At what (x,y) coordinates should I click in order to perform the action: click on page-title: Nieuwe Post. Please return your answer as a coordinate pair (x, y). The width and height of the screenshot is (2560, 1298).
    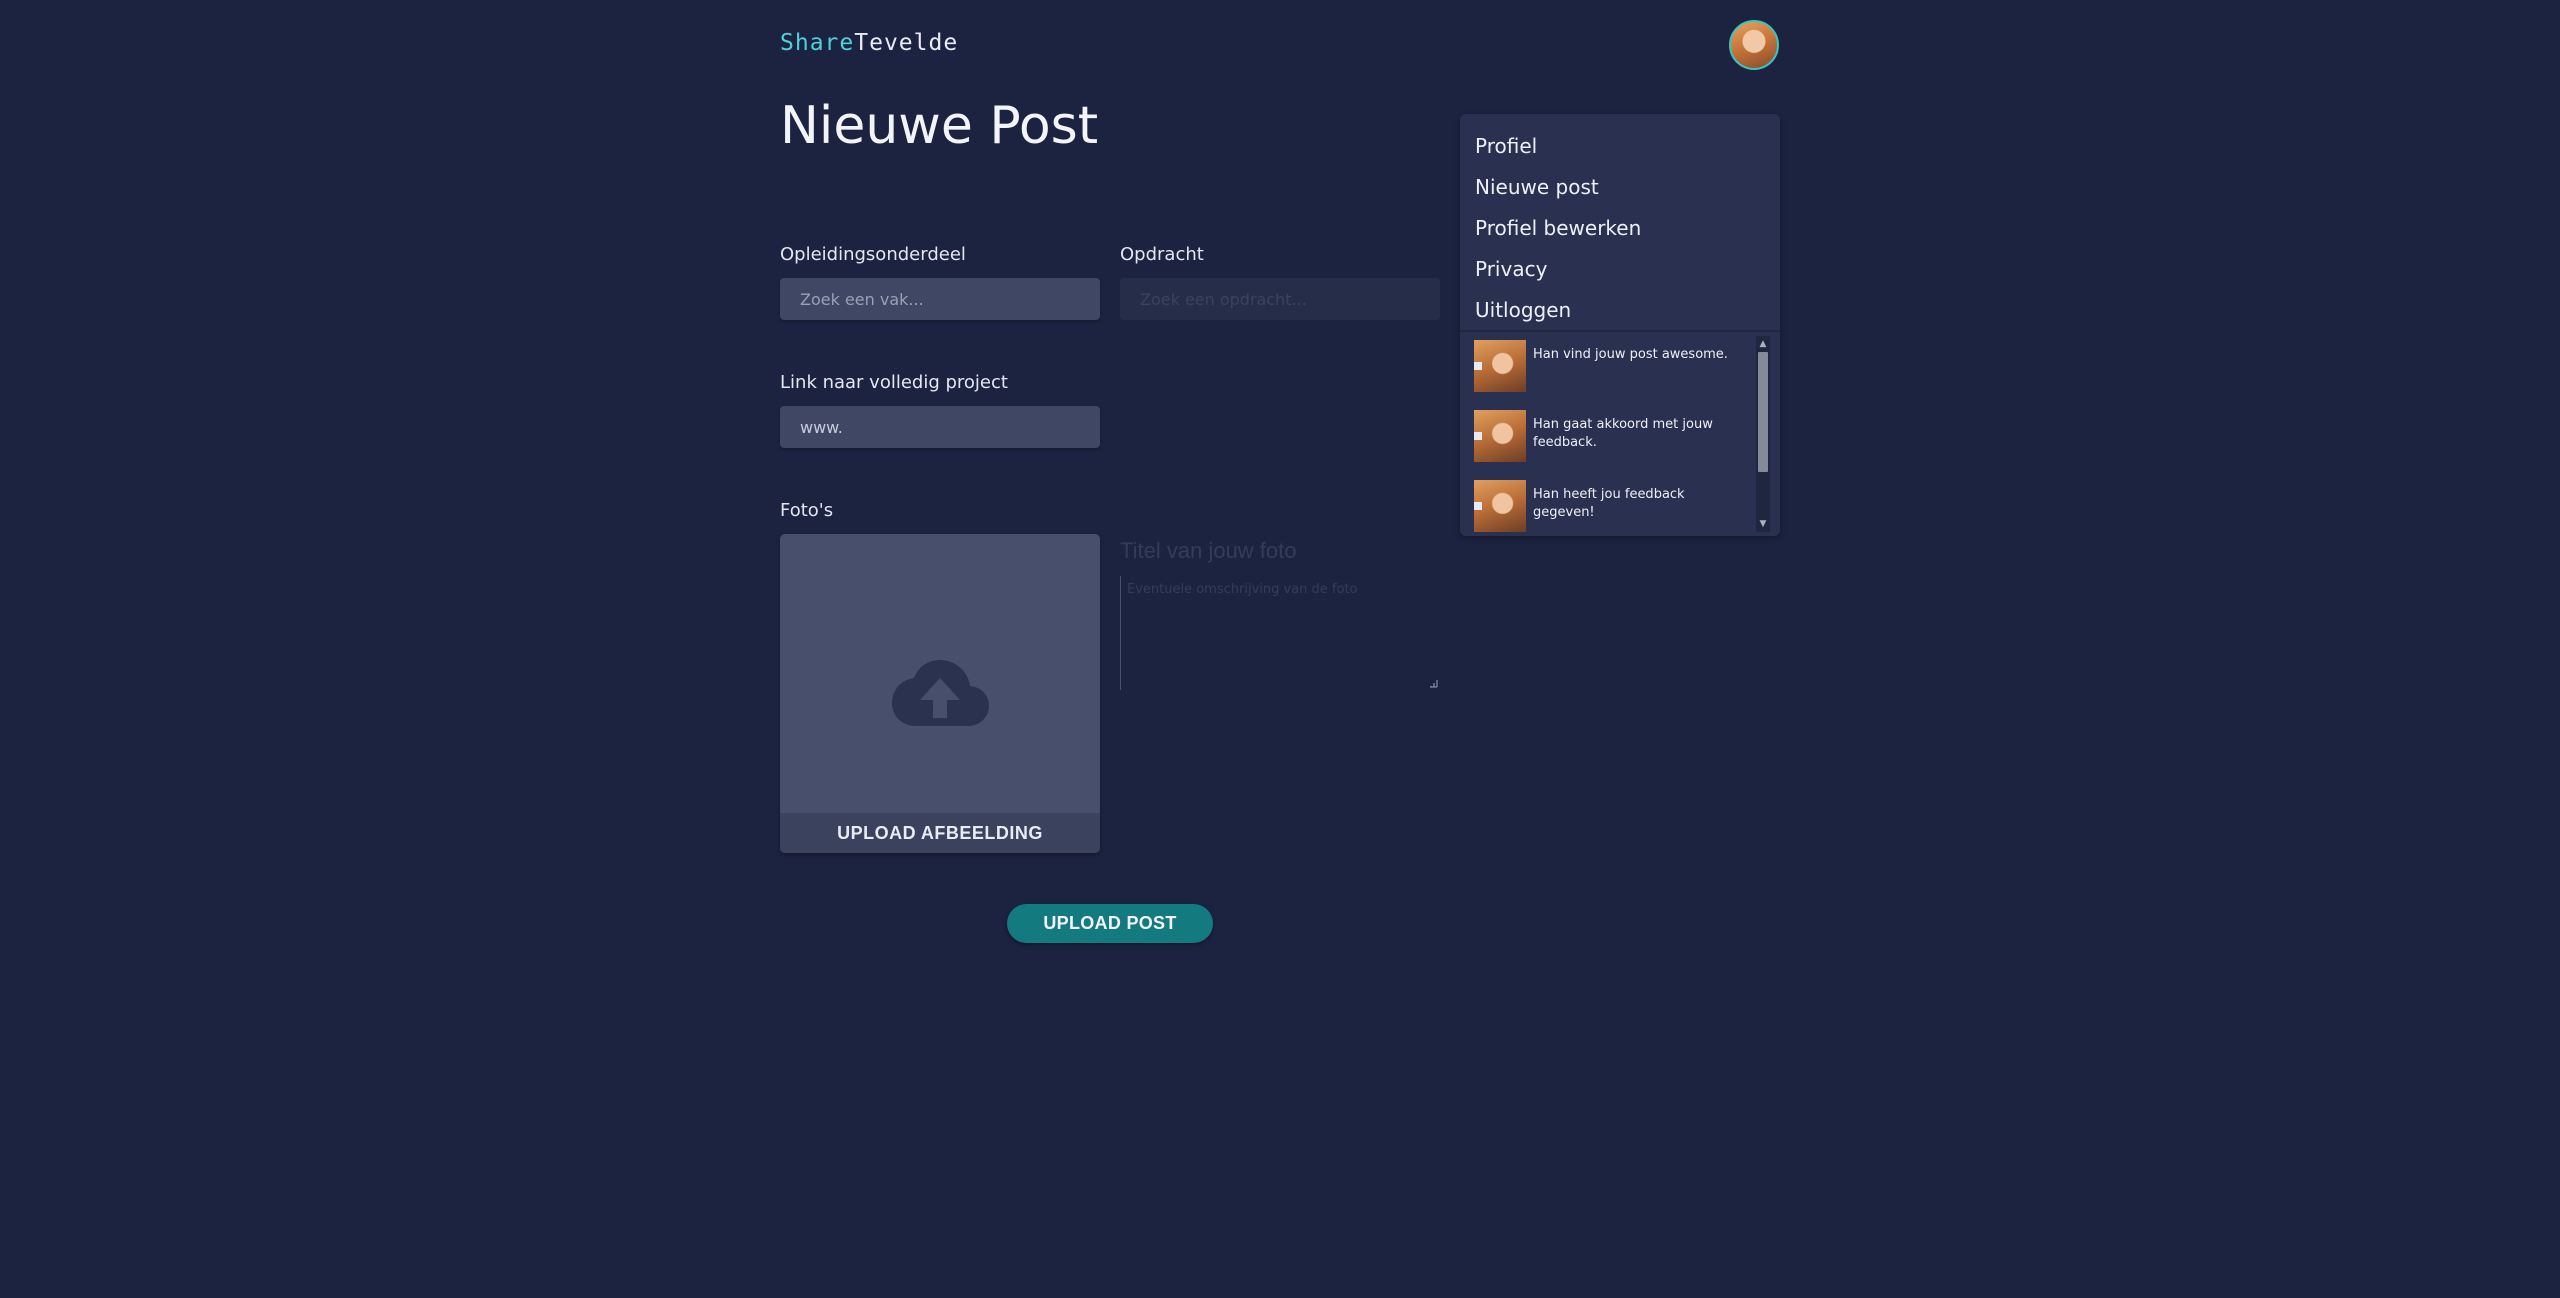
    Looking at the image, I should click on (939, 126).